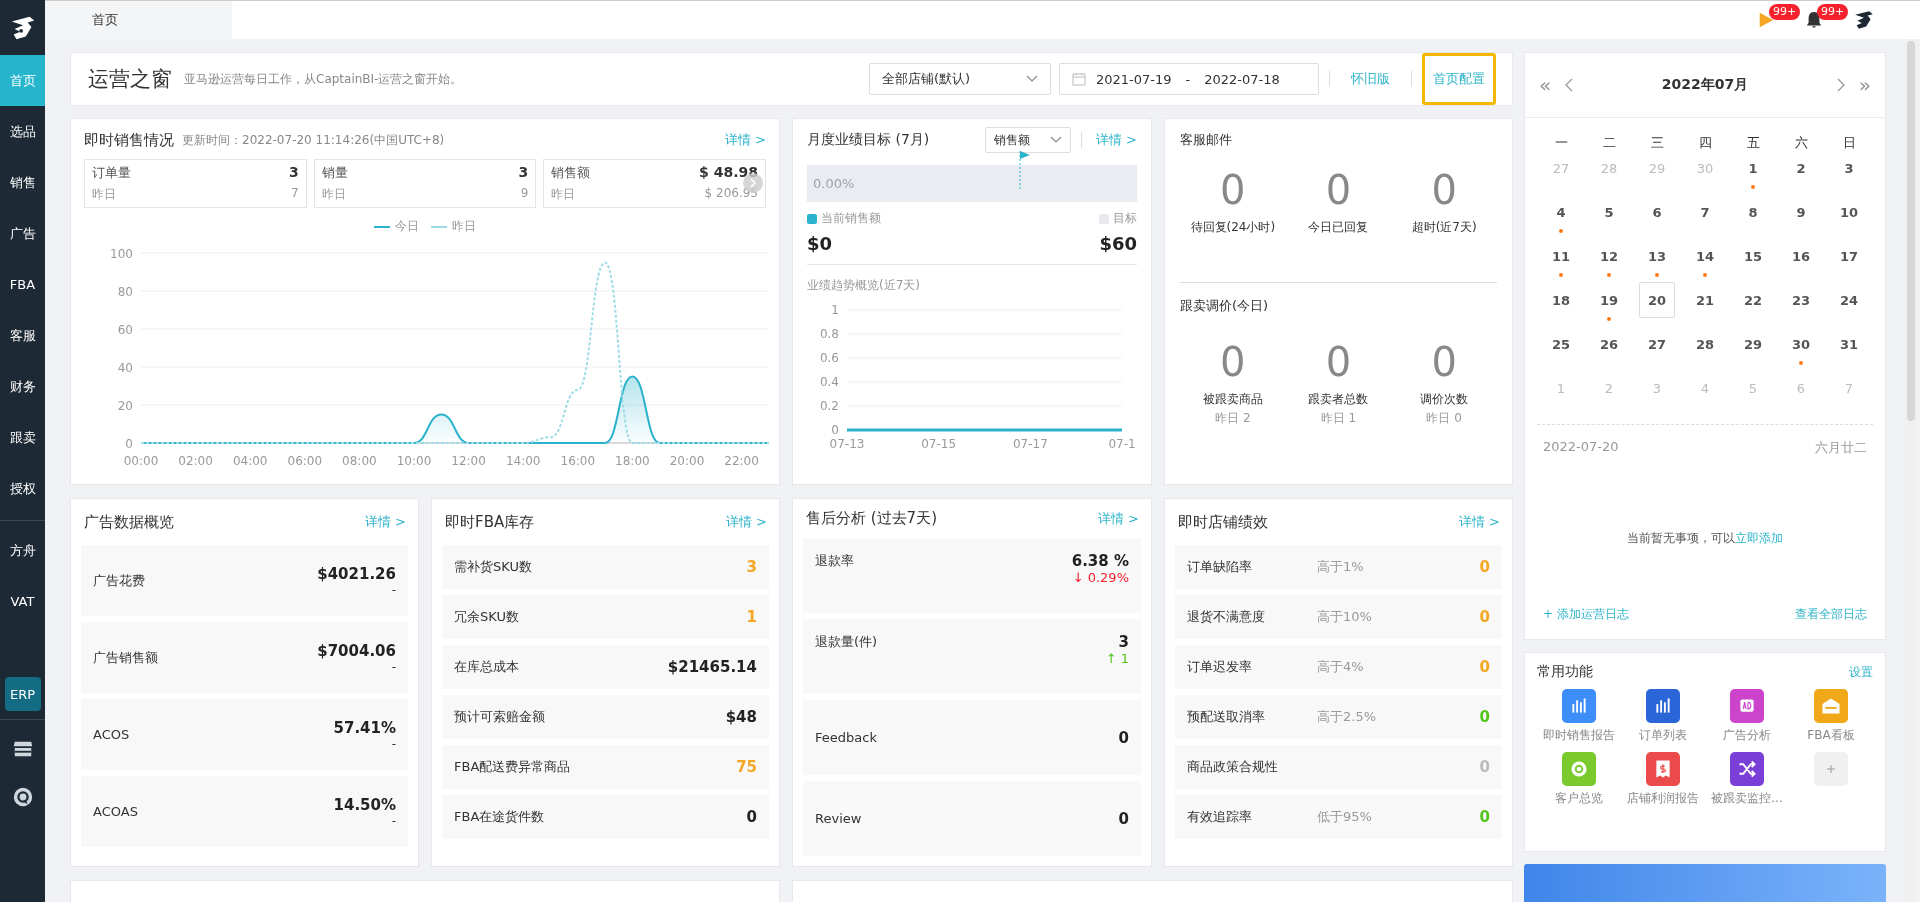 The image size is (1920, 902). What do you see at coordinates (1657, 344) in the screenshot?
I see `calendar-day: 27` at bounding box center [1657, 344].